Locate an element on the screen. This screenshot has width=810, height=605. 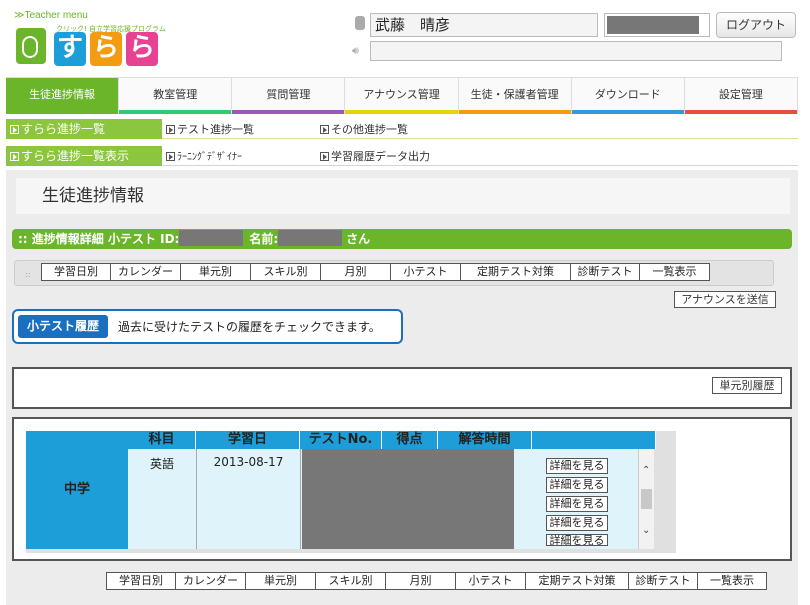
info-text: 過去に受けたテストの履歴をチェックできます。 is located at coordinates (249, 327).